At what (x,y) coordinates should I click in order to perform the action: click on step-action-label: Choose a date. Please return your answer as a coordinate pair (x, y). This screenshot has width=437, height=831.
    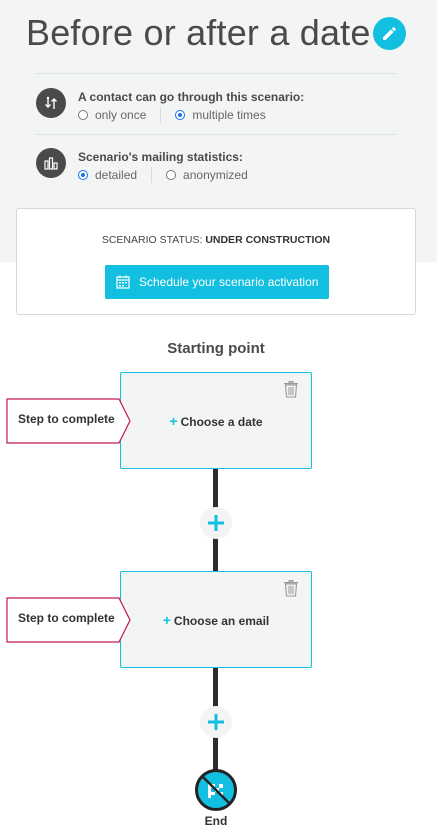
    Looking at the image, I should click on (221, 422).